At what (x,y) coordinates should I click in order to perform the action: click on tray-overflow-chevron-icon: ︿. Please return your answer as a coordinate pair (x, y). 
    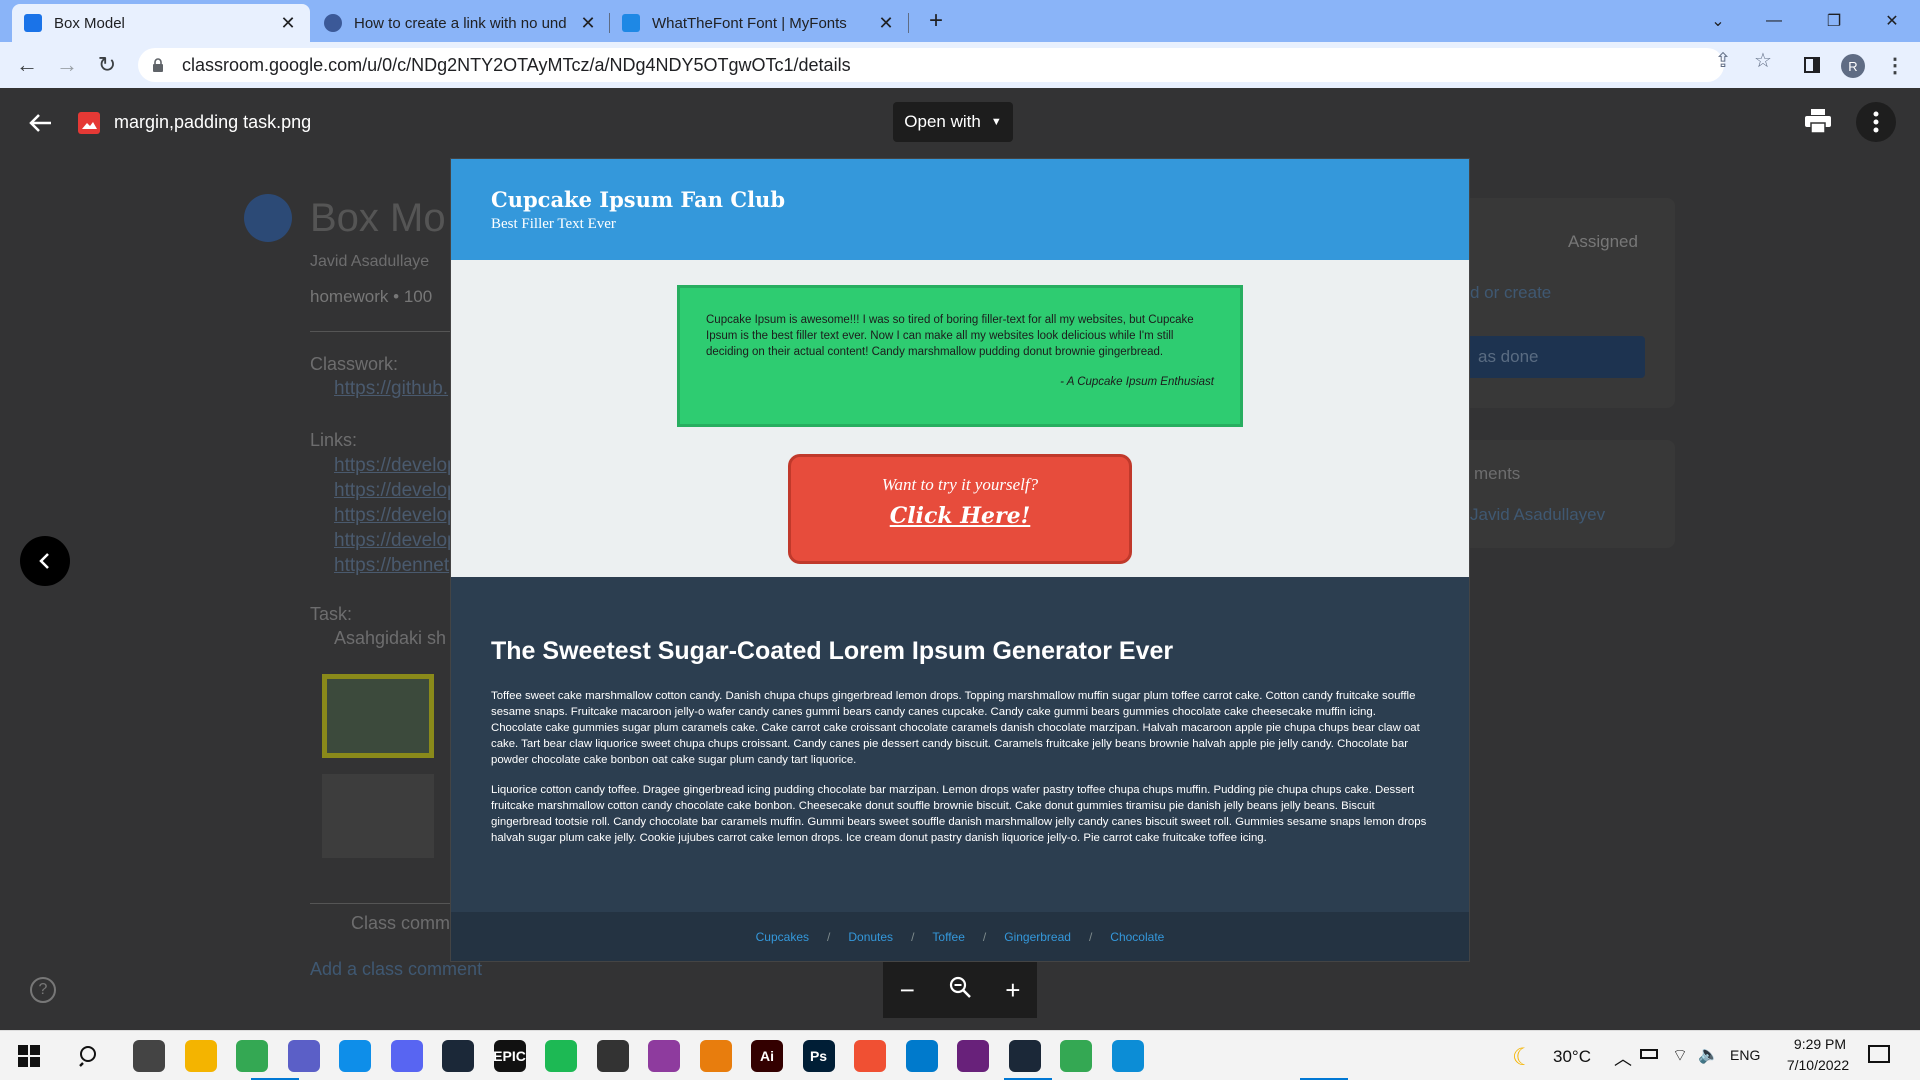
    Looking at the image, I should click on (1623, 1058).